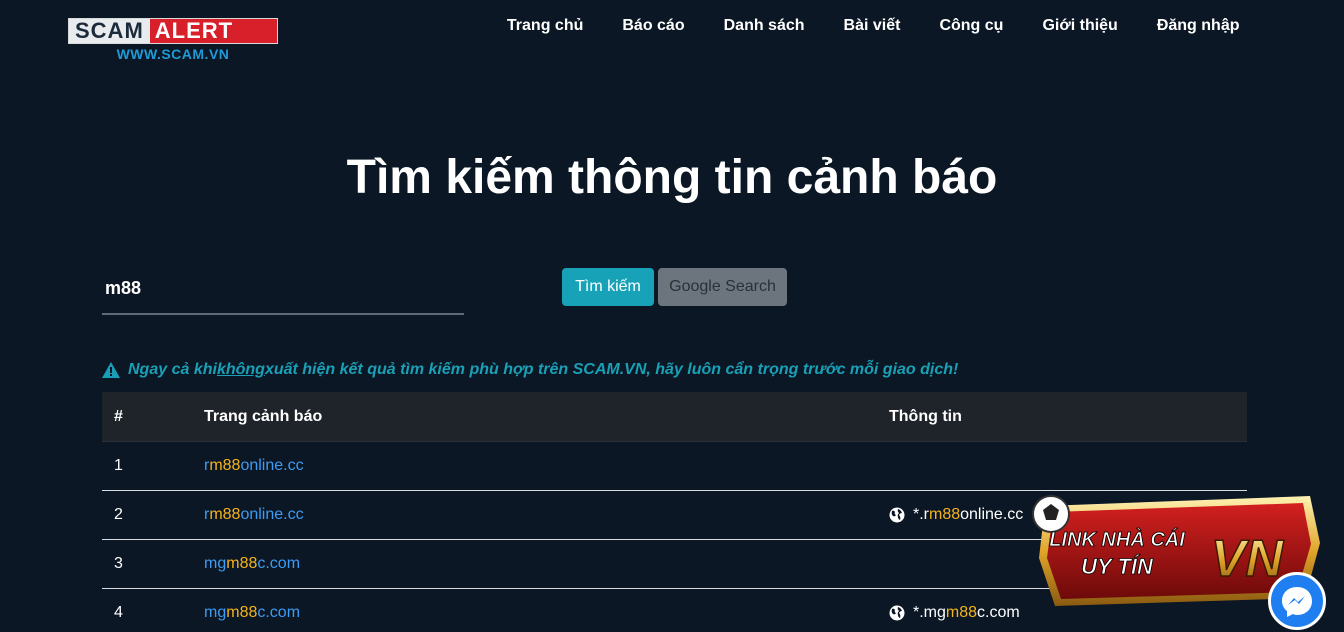 The height and width of the screenshot is (632, 1344). I want to click on row-number: 3, so click(118, 563).